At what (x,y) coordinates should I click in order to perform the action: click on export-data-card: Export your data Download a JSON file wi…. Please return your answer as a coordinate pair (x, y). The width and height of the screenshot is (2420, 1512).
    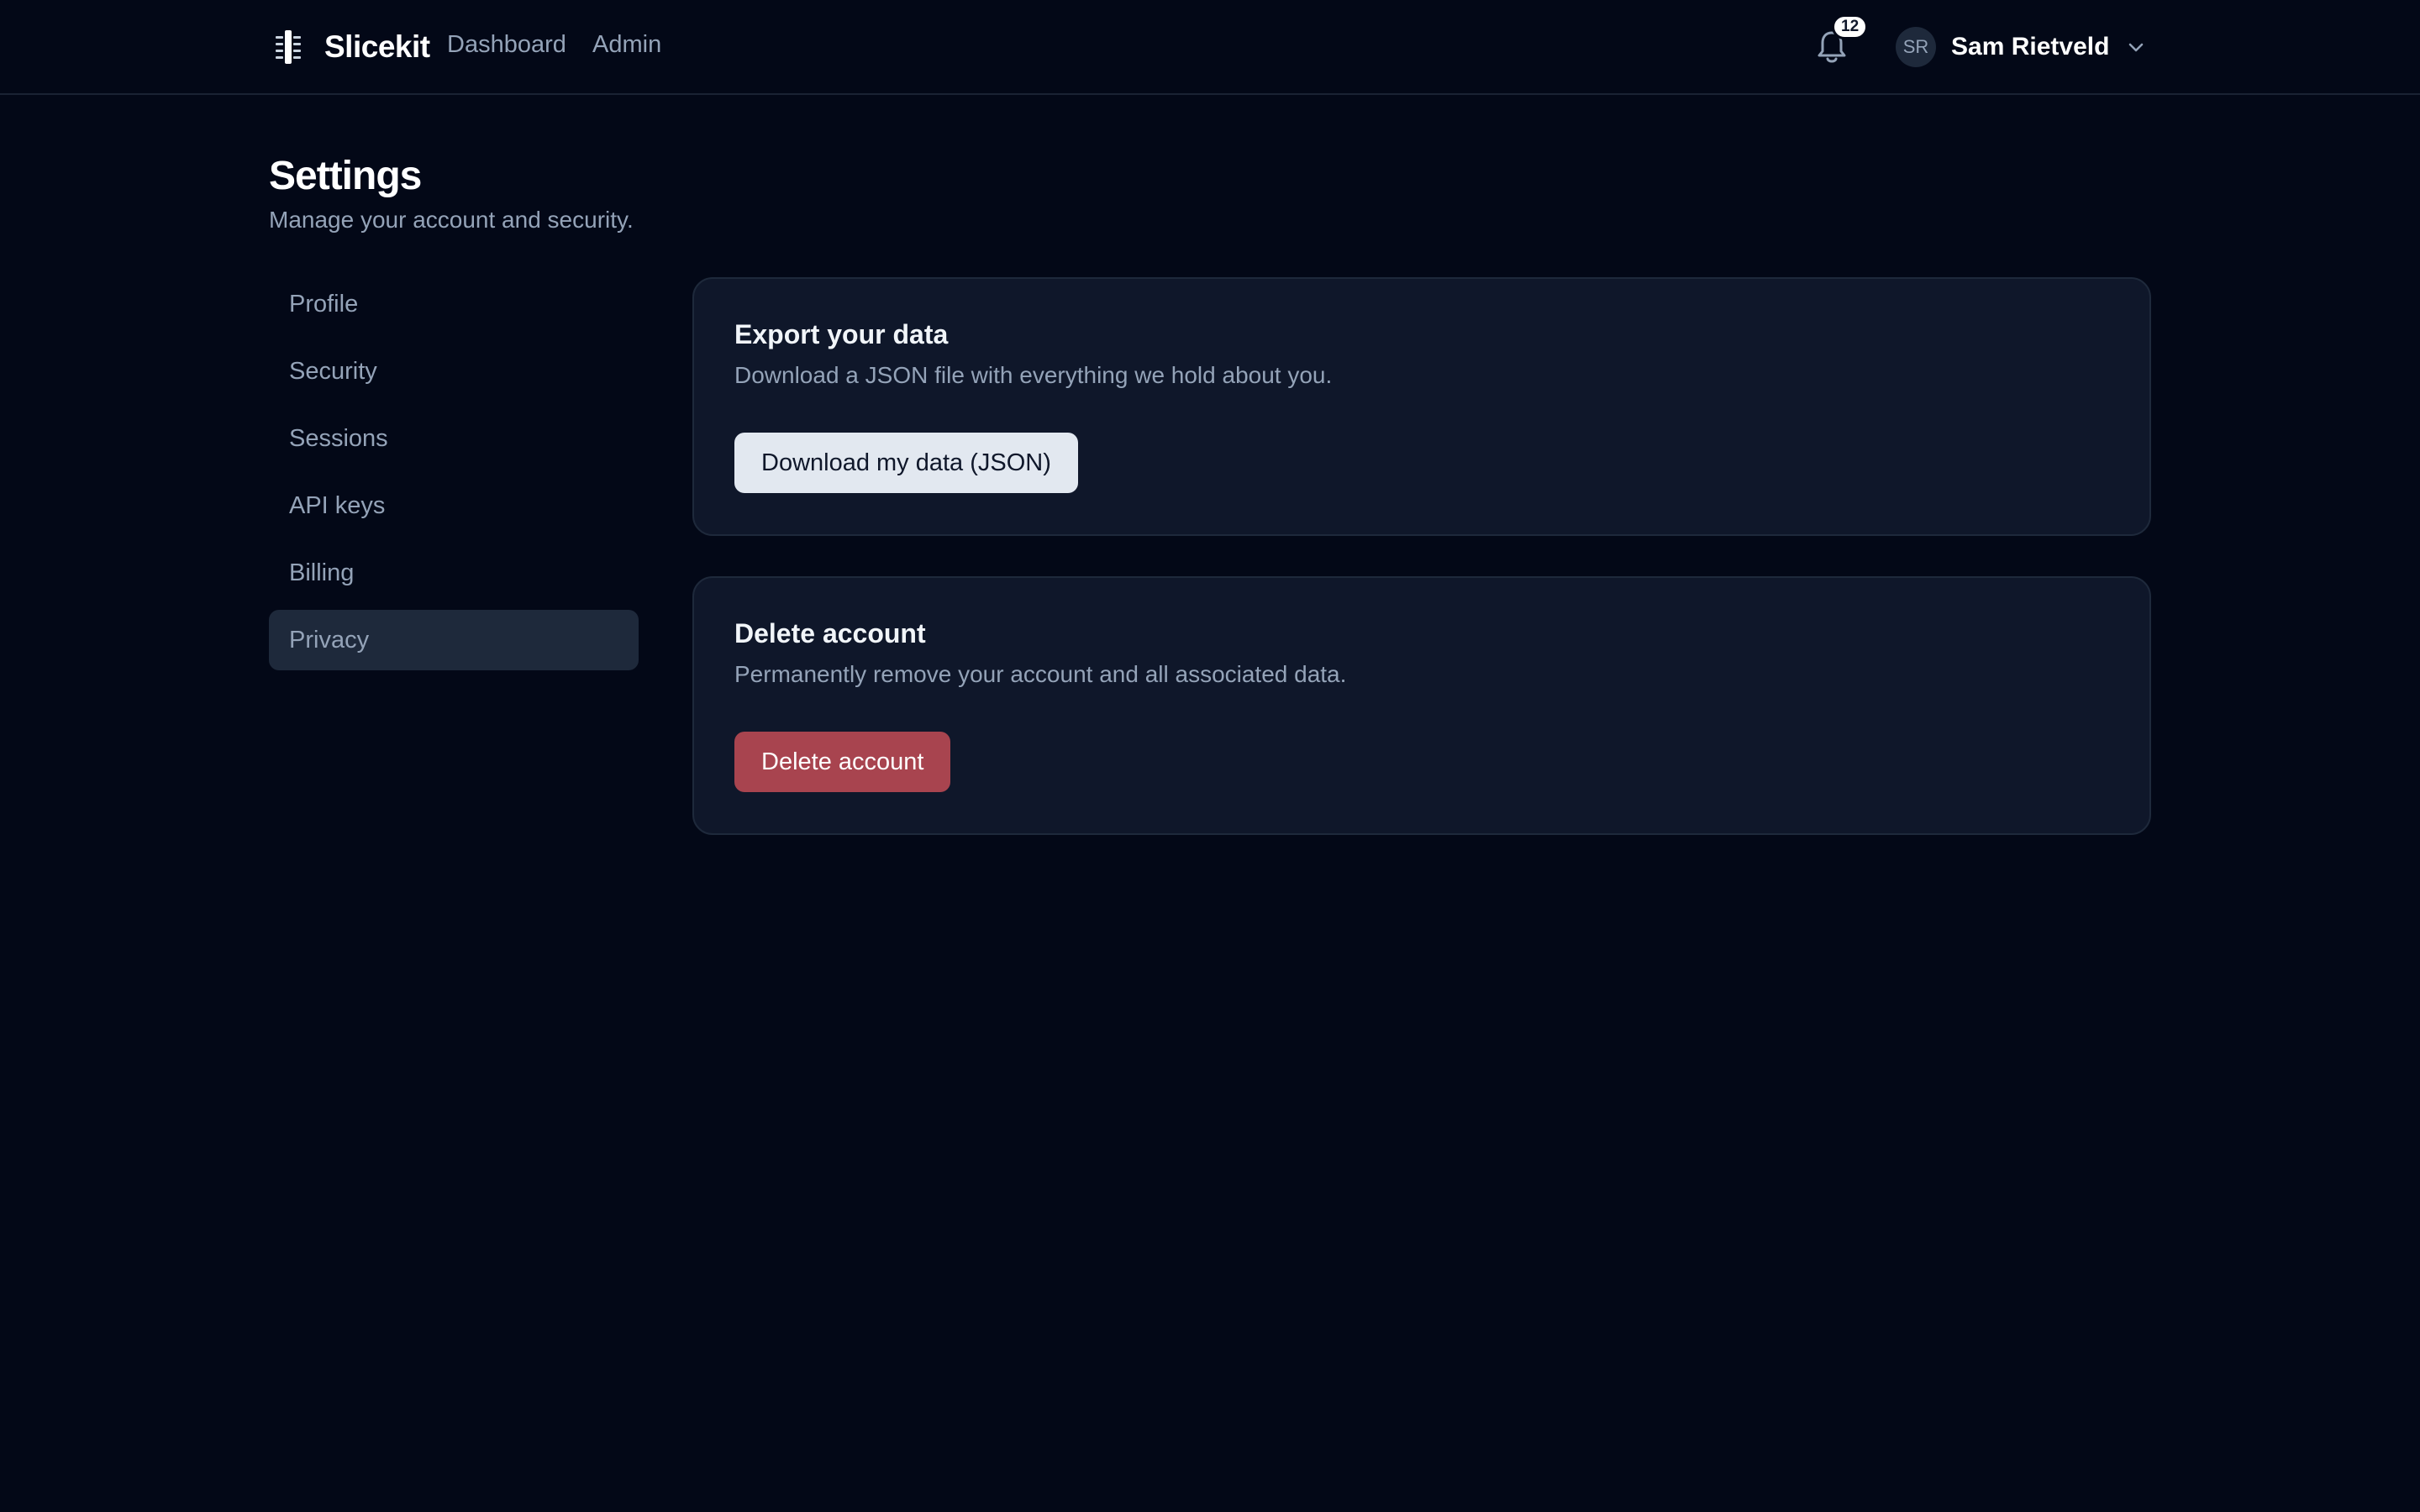
    Looking at the image, I should click on (1421, 406).